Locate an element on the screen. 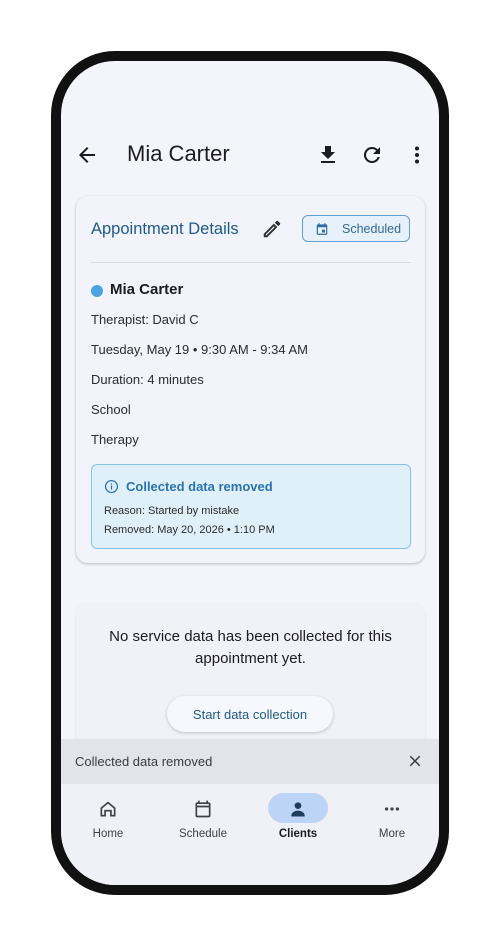 Image resolution: width=500 pixels, height=946 pixels. nav-item-more: More is located at coordinates (392, 819).